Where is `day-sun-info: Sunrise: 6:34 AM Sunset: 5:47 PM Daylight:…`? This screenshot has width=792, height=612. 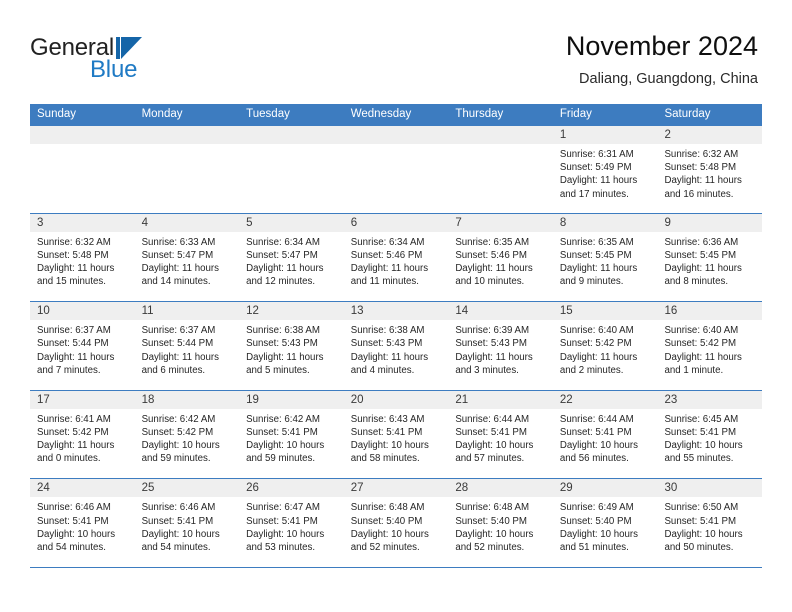
day-sun-info: Sunrise: 6:34 AM Sunset: 5:47 PM Daylight:… is located at coordinates (291, 260).